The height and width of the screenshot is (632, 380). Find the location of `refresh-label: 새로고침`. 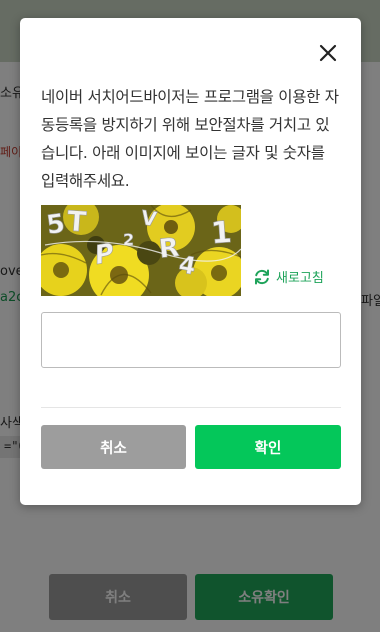

refresh-label: 새로고침 is located at coordinates (300, 278).